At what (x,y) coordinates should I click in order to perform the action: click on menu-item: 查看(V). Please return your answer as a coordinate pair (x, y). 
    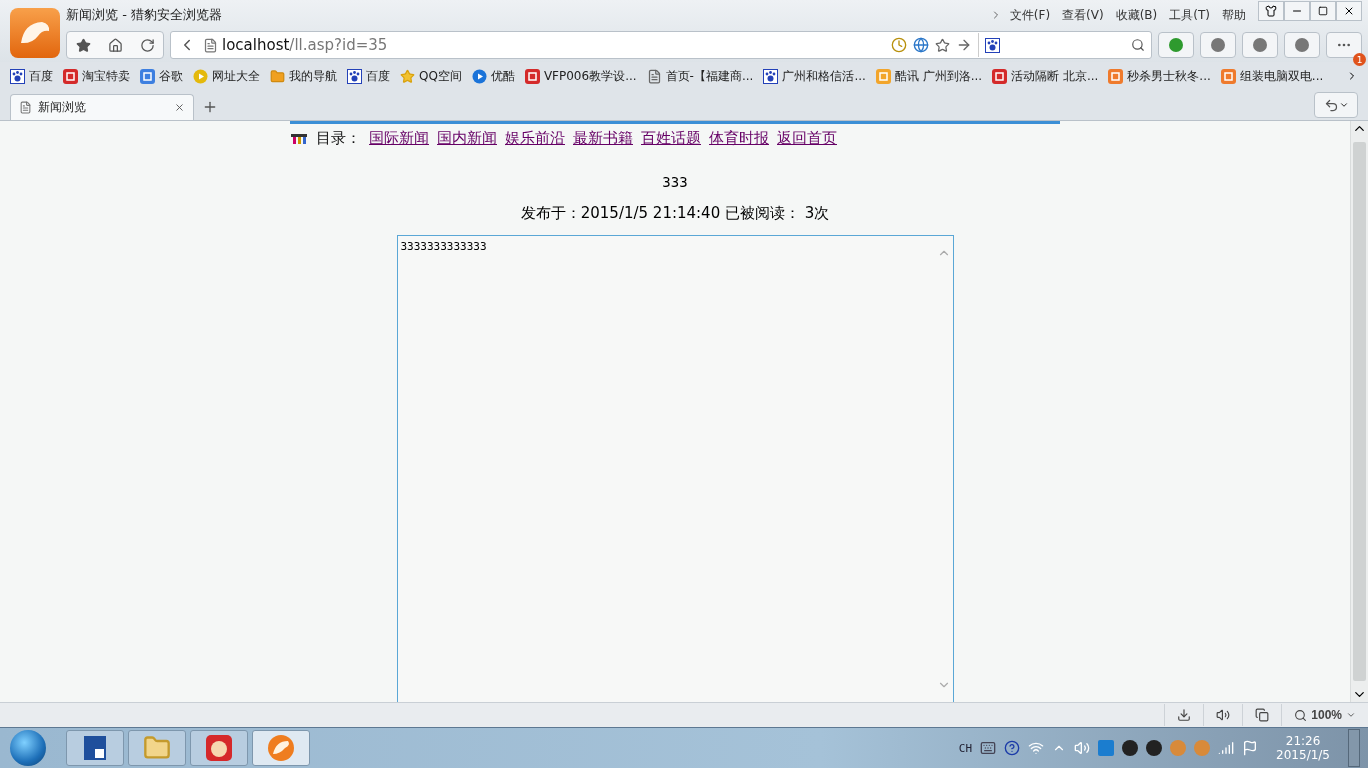
    Looking at the image, I should click on (1083, 15).